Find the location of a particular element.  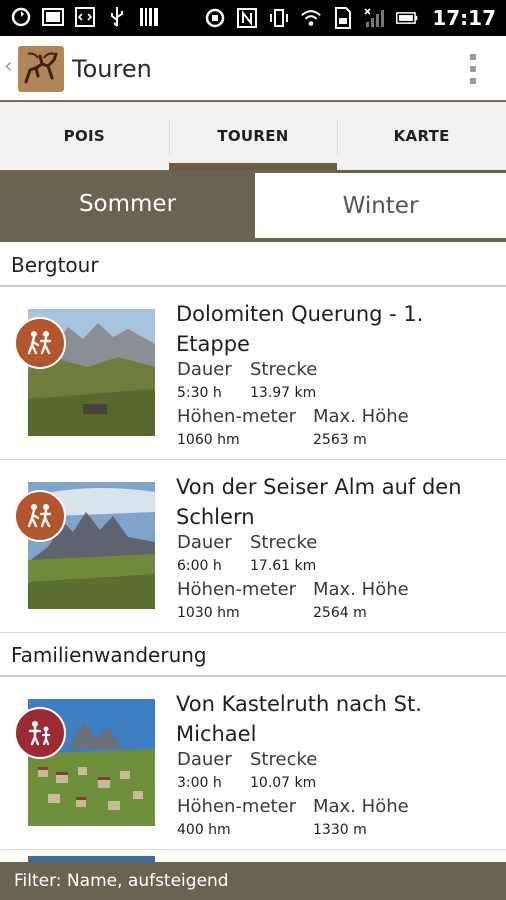

section-header-familienwanderung: Familienwanderung is located at coordinates (253, 655).